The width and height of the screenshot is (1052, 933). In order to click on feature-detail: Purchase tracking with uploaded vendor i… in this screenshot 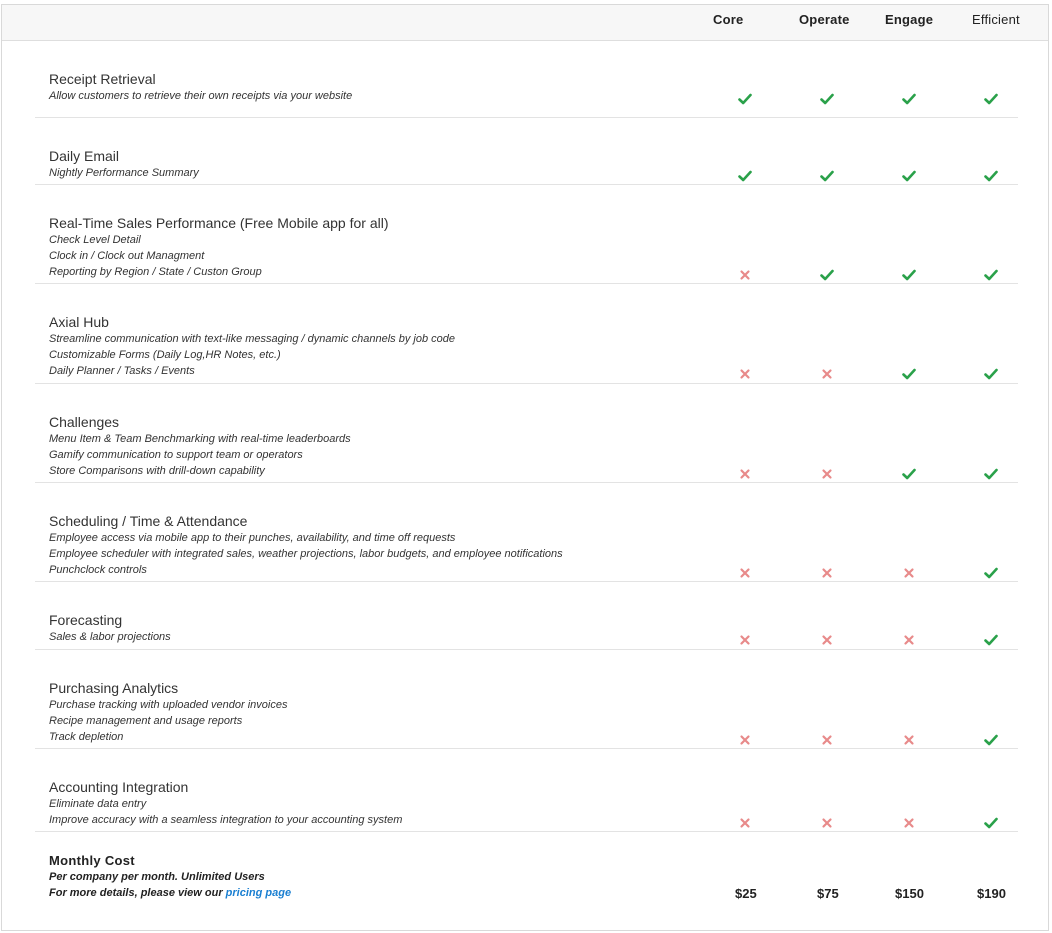, I will do `click(168, 705)`.